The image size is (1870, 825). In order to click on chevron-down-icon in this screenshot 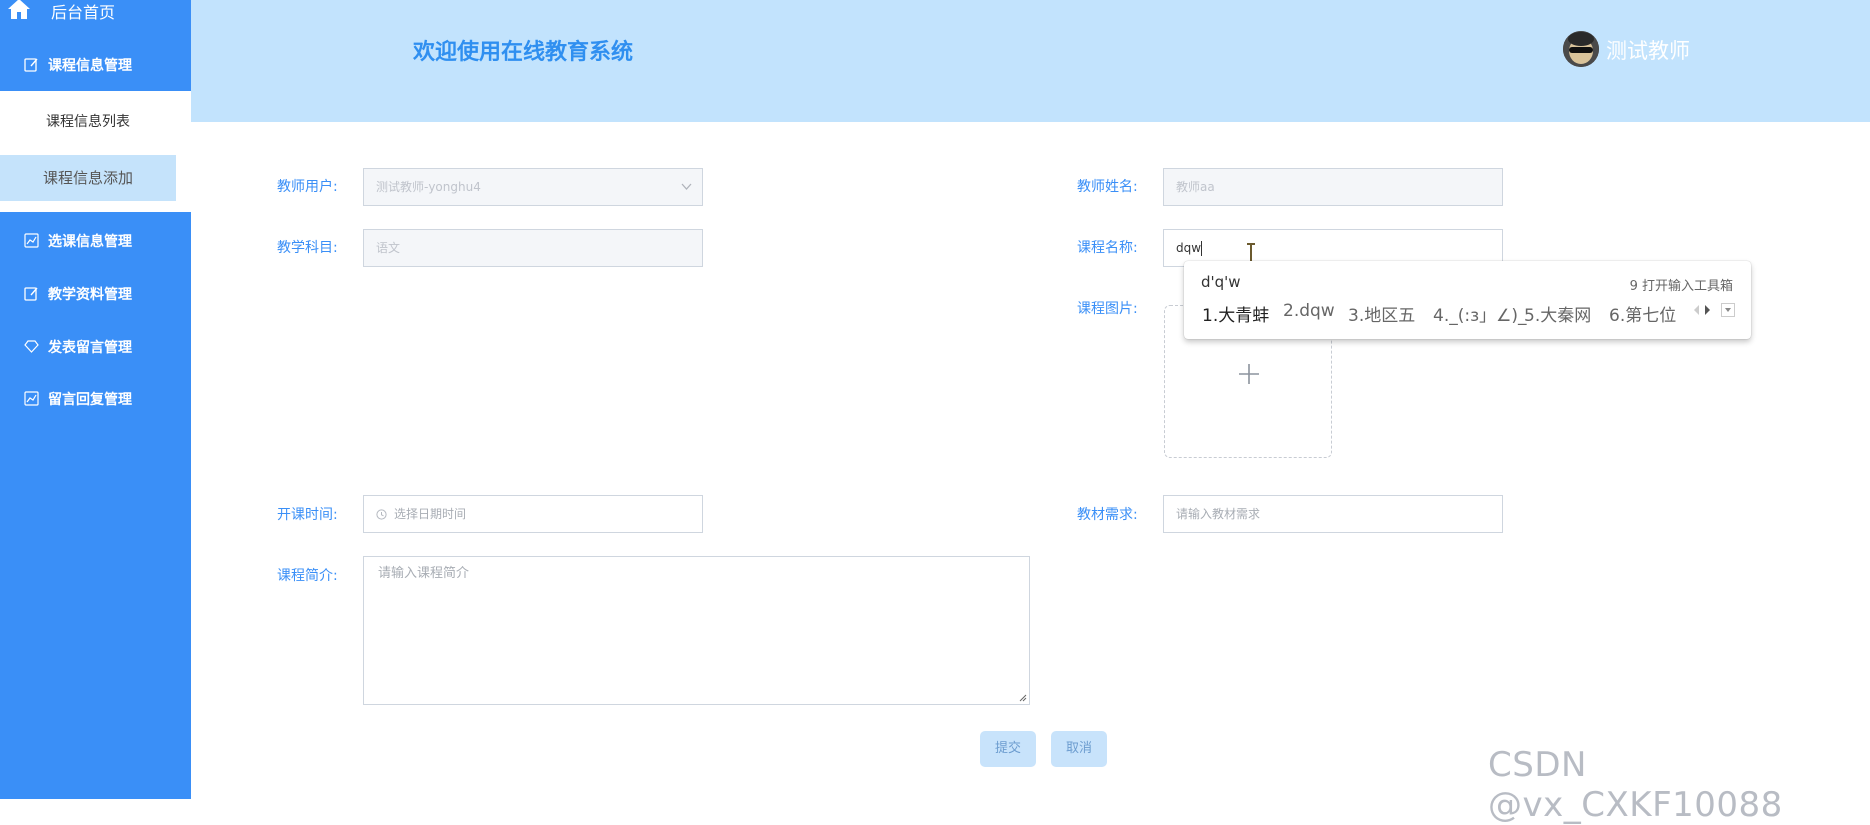, I will do `click(686, 186)`.